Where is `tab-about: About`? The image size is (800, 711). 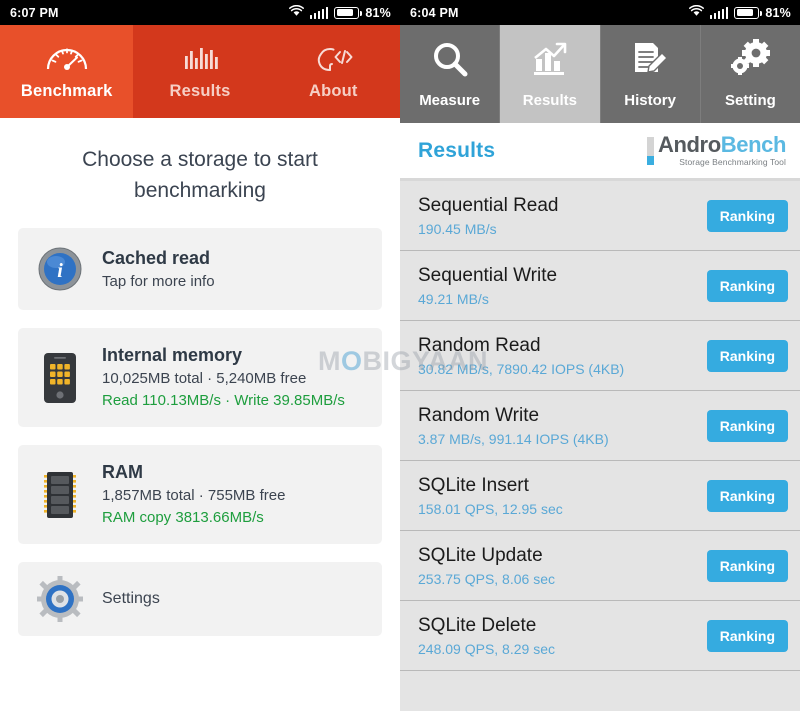
tab-about: About is located at coordinates (333, 71).